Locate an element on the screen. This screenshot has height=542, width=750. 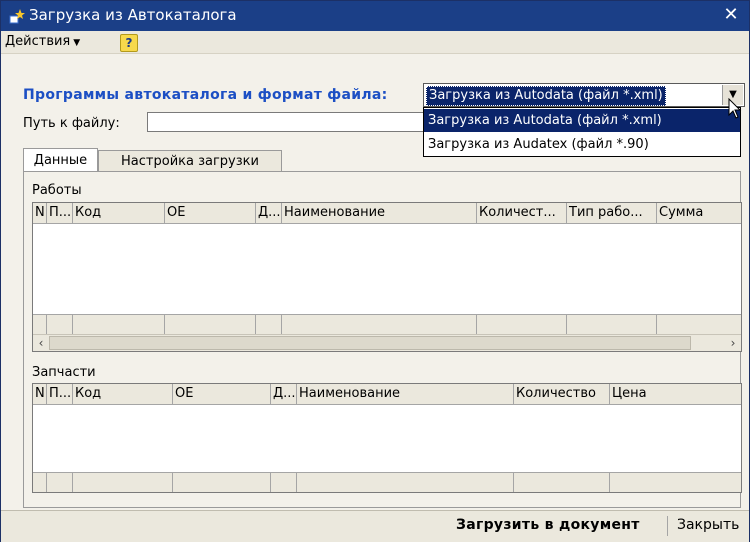
parts-col-quantity: Количество is located at coordinates (562, 394).